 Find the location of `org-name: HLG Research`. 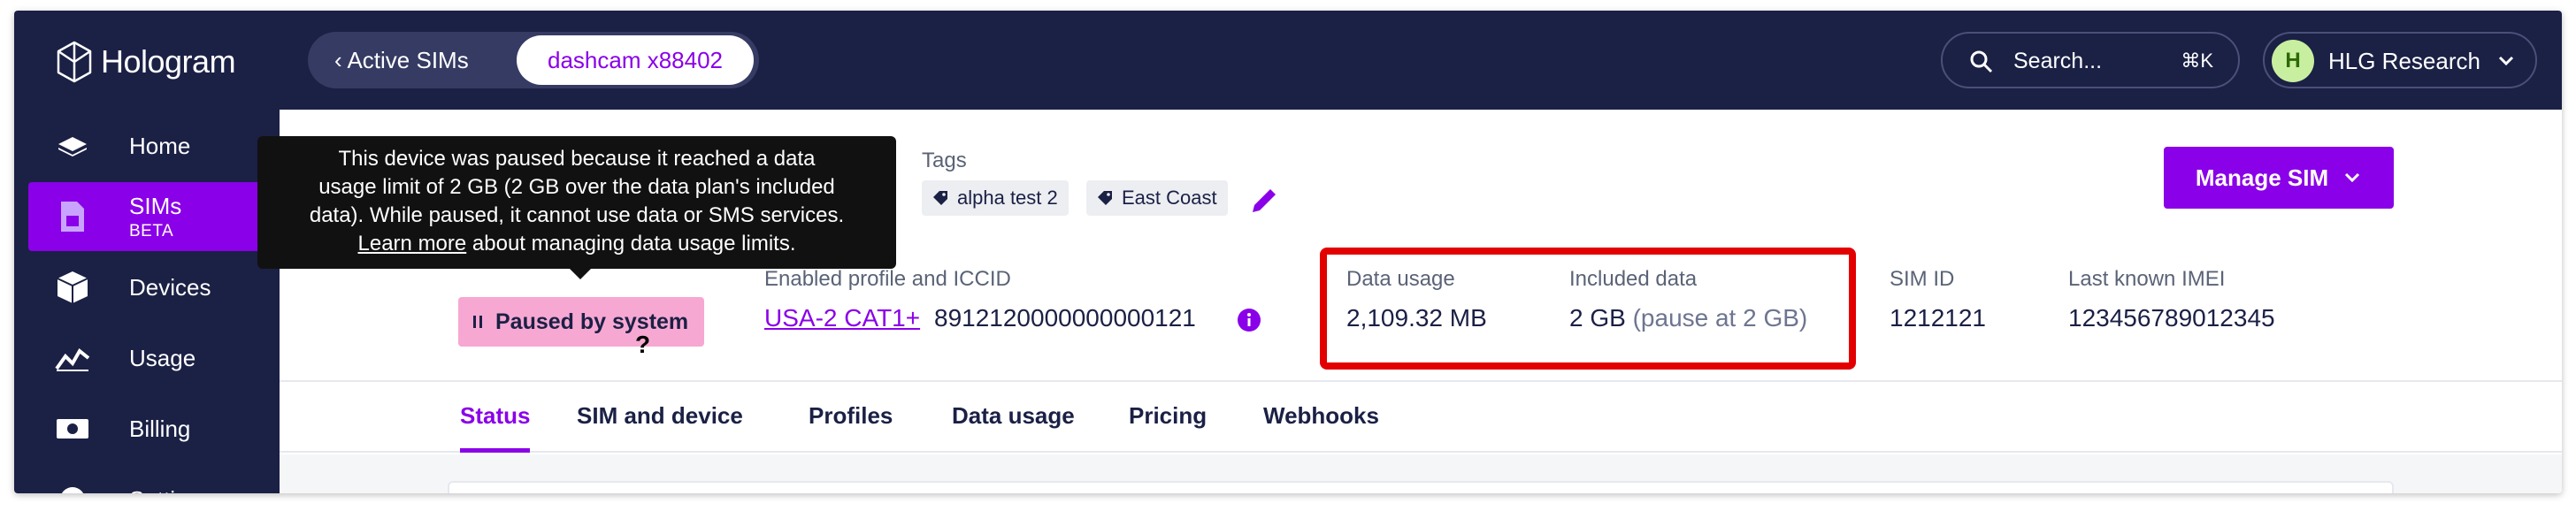

org-name: HLG Research is located at coordinates (2404, 61).